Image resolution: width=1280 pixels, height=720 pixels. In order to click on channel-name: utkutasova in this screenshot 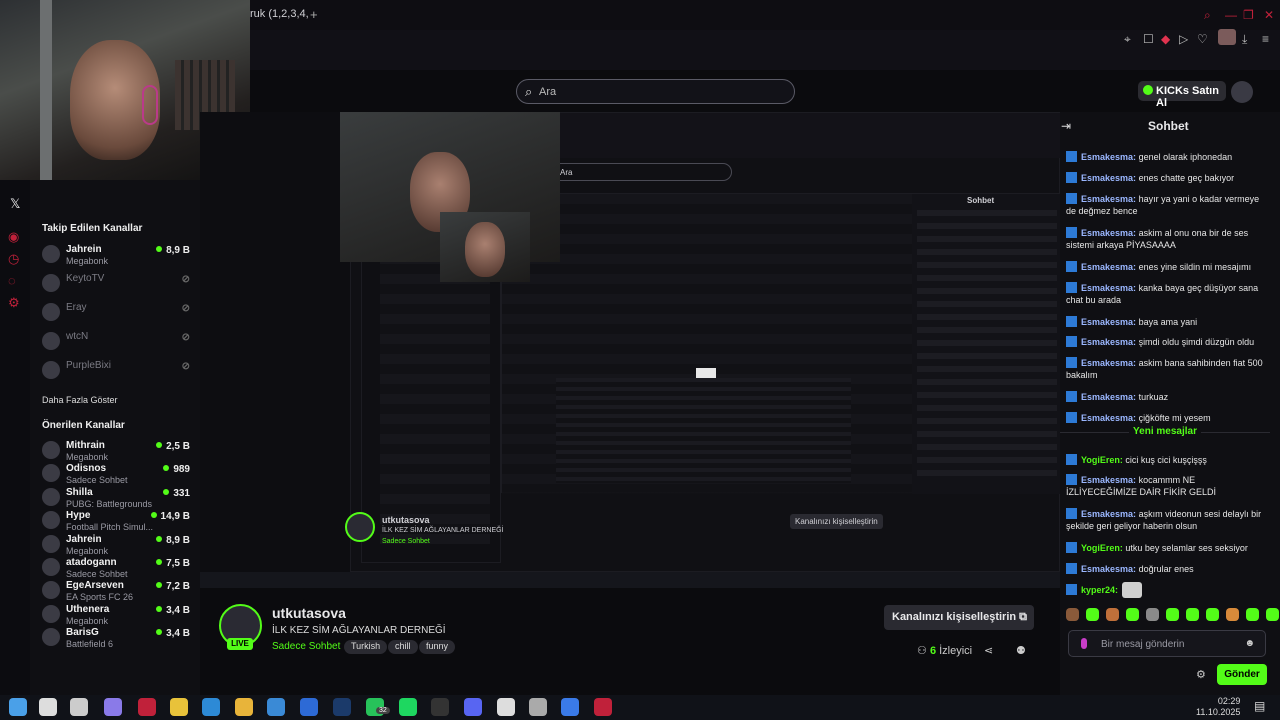, I will do `click(309, 613)`.